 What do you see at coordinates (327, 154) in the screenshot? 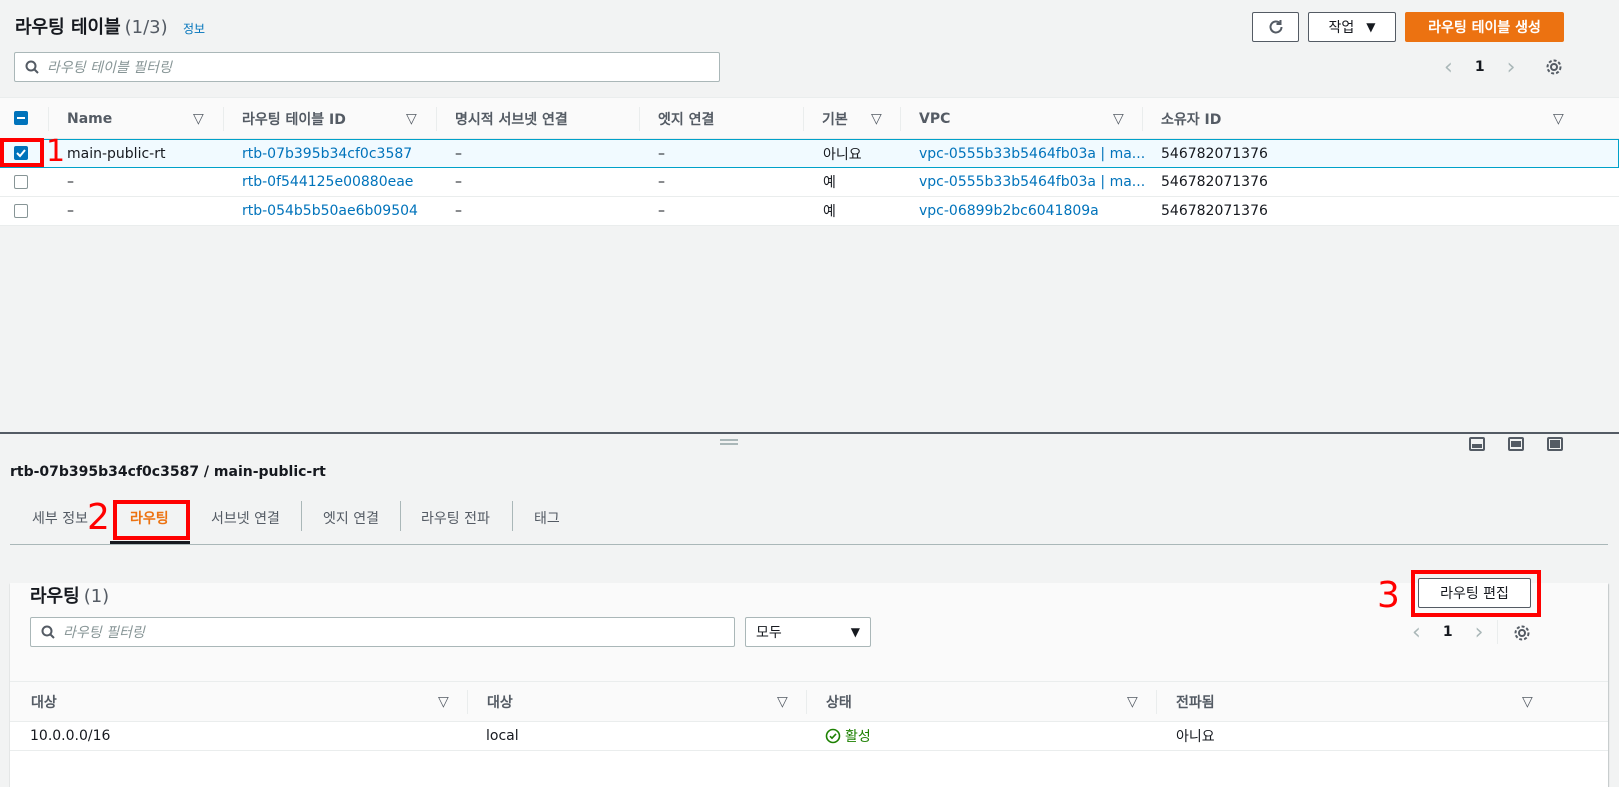
I see `route-table-id-link: rtb-07b395b34cf0c3587` at bounding box center [327, 154].